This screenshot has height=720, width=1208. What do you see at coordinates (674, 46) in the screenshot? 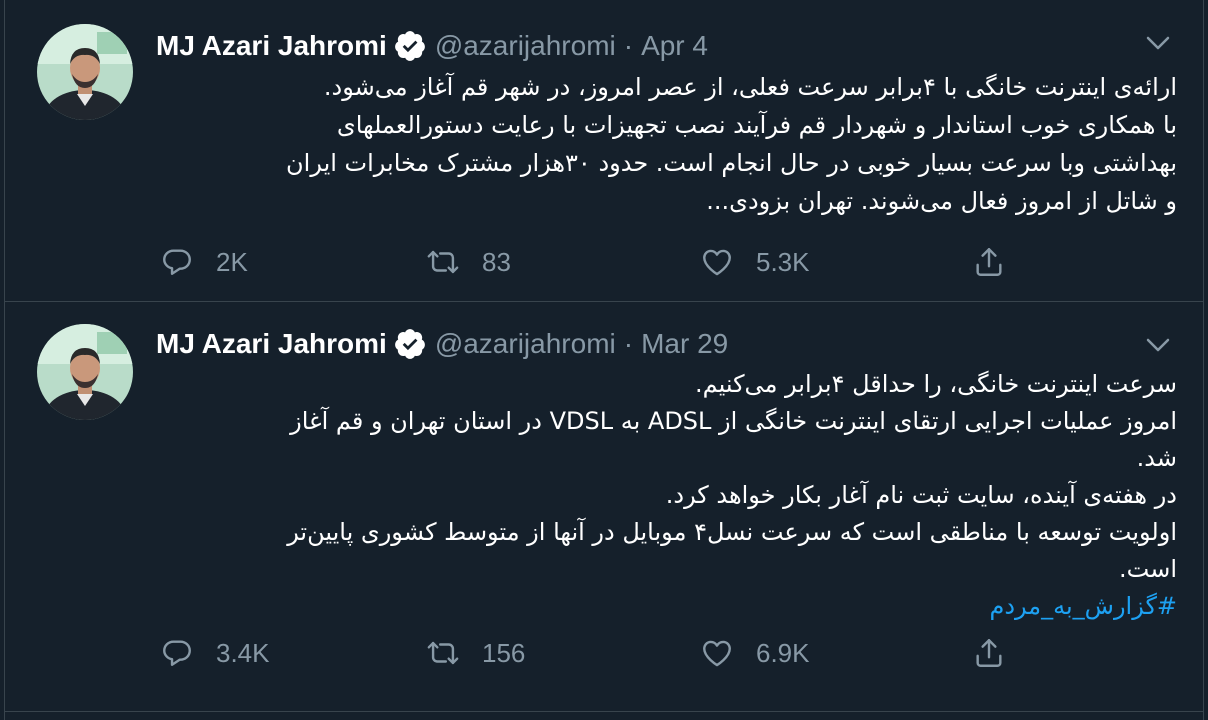
I see `tweet-date: Apr 4` at bounding box center [674, 46].